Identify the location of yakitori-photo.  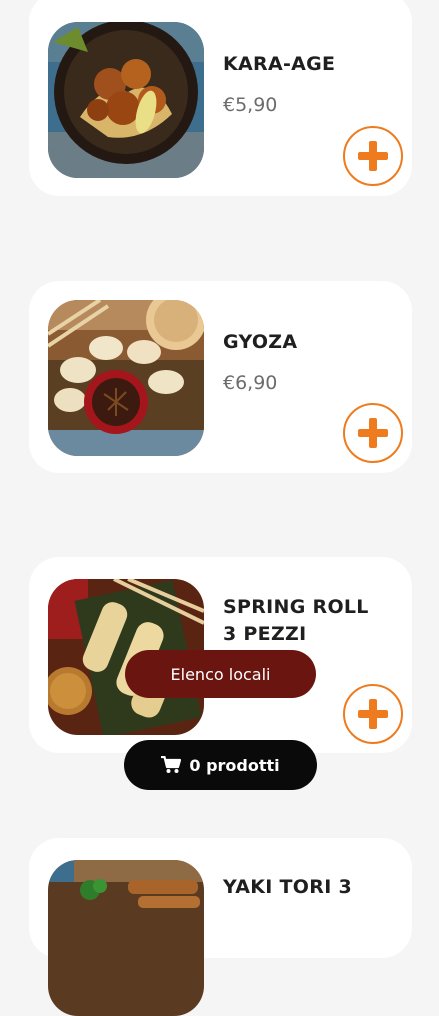
(126, 938).